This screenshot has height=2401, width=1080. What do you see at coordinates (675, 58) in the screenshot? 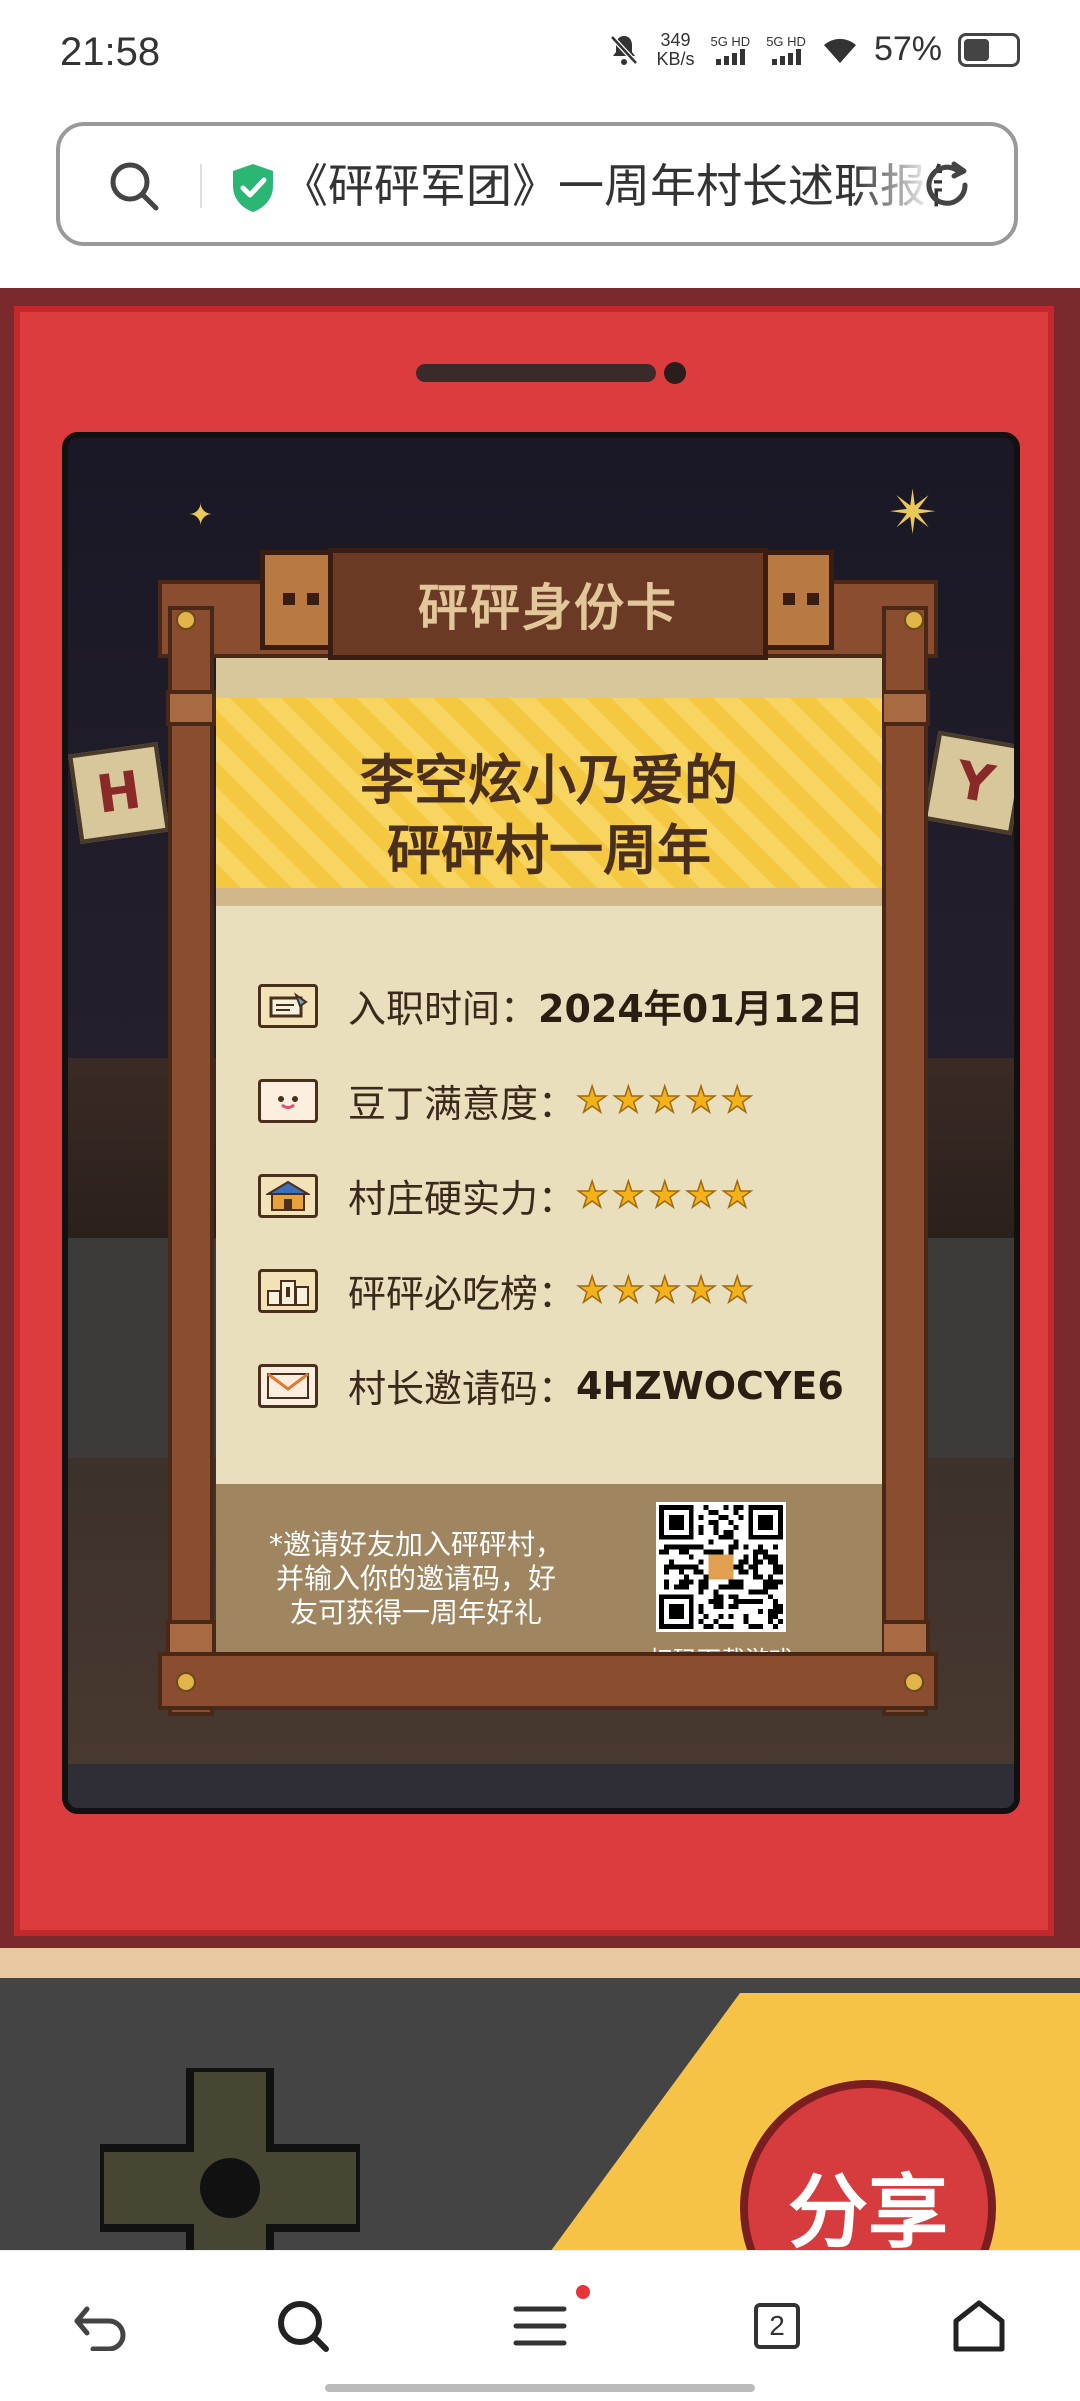
I see `network-speed-unit: KB/s` at bounding box center [675, 58].